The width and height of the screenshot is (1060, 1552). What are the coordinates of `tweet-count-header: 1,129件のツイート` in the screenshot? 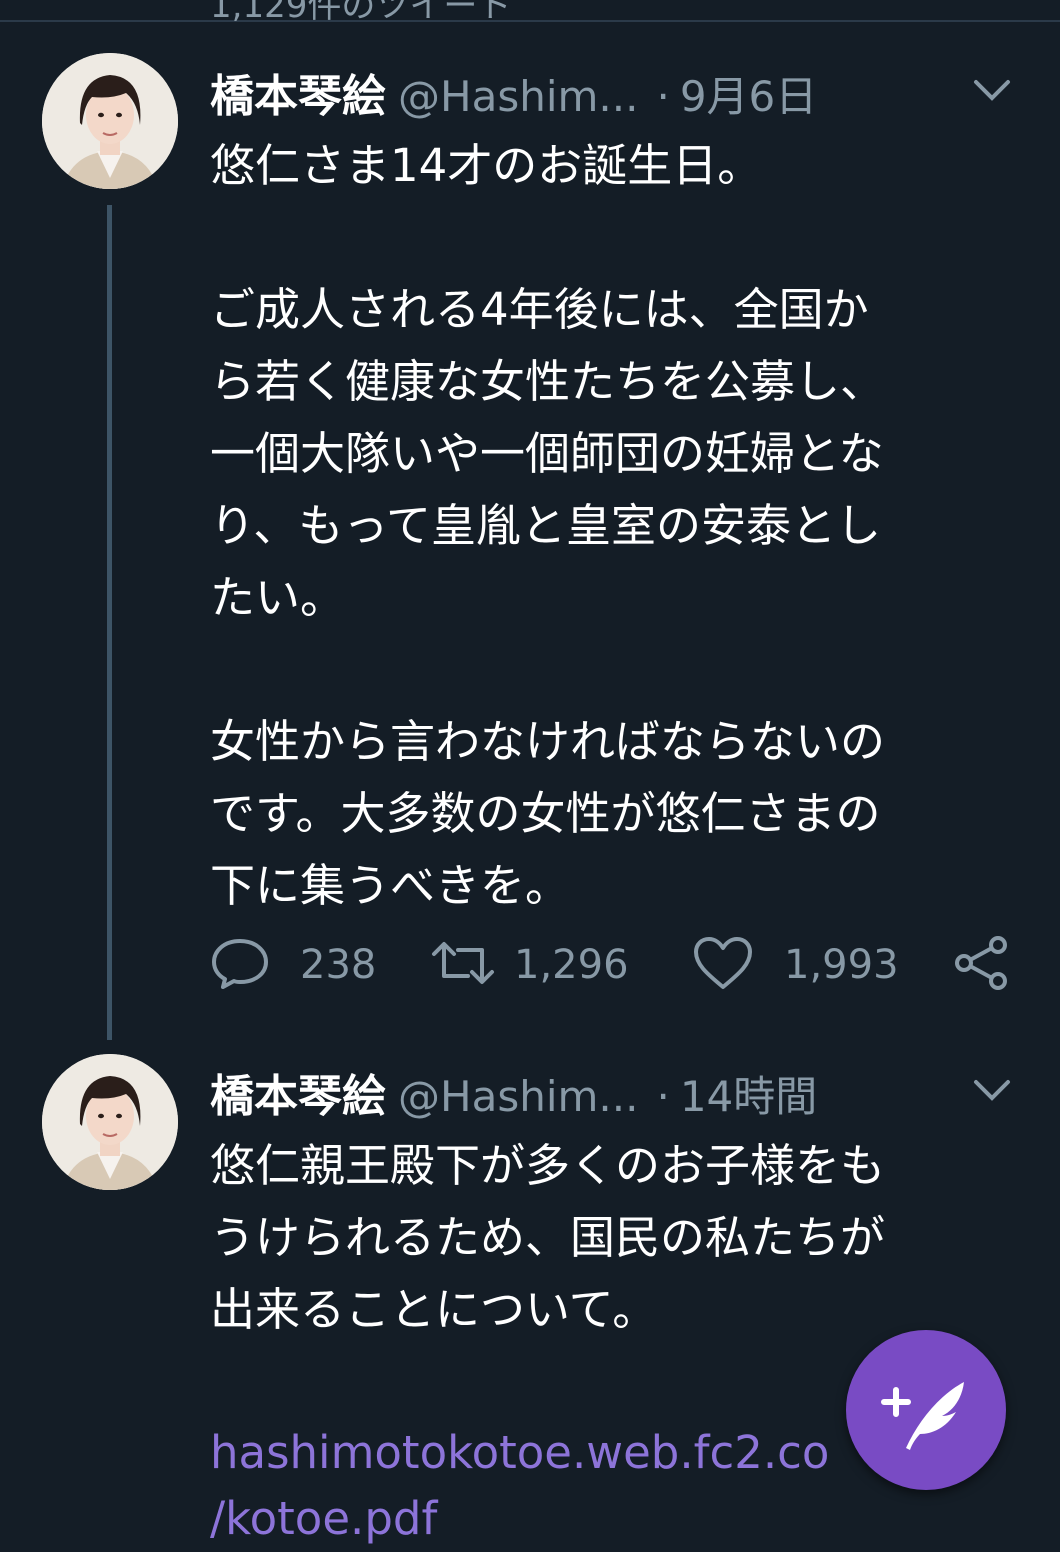 It's located at (361, 13).